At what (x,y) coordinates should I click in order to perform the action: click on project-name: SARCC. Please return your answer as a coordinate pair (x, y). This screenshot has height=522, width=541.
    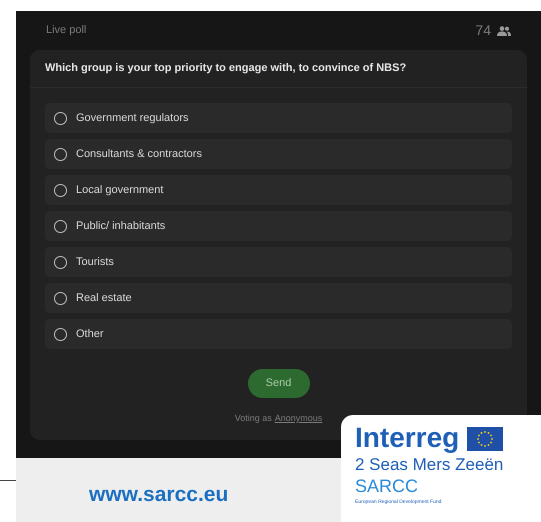
    Looking at the image, I should click on (387, 486).